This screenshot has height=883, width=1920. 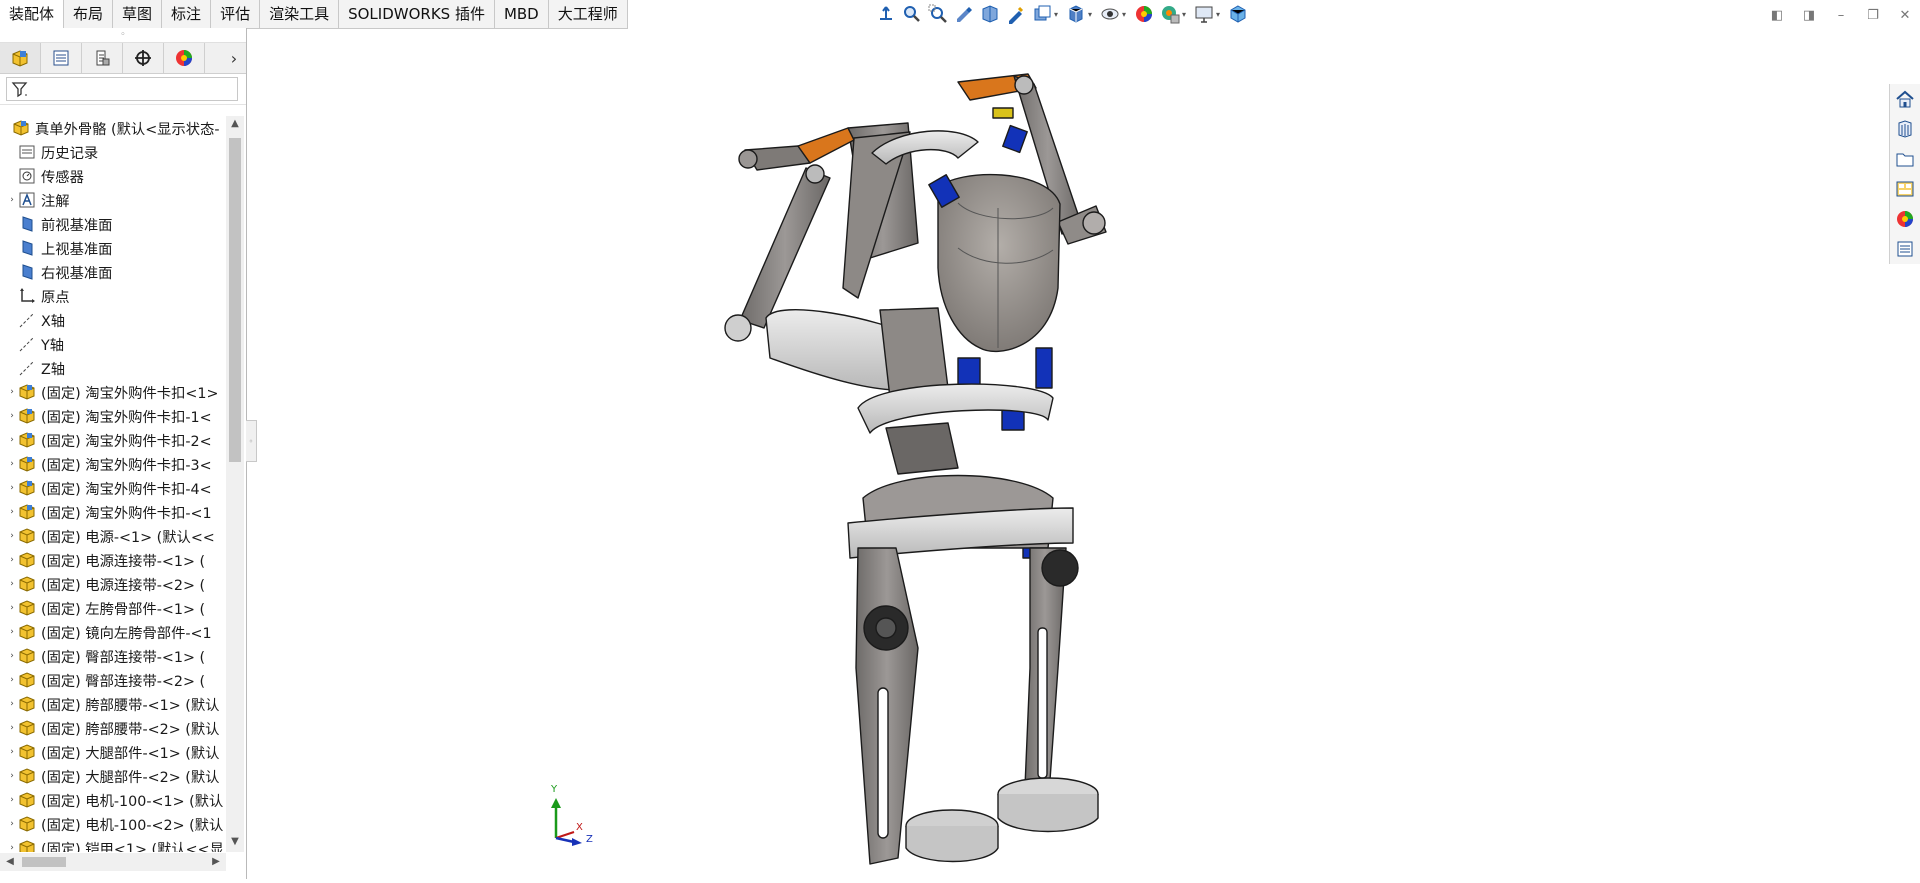 What do you see at coordinates (113, 464) in the screenshot?
I see `tree-item: › (固定) 淘宝外购件卡扣-3<` at bounding box center [113, 464].